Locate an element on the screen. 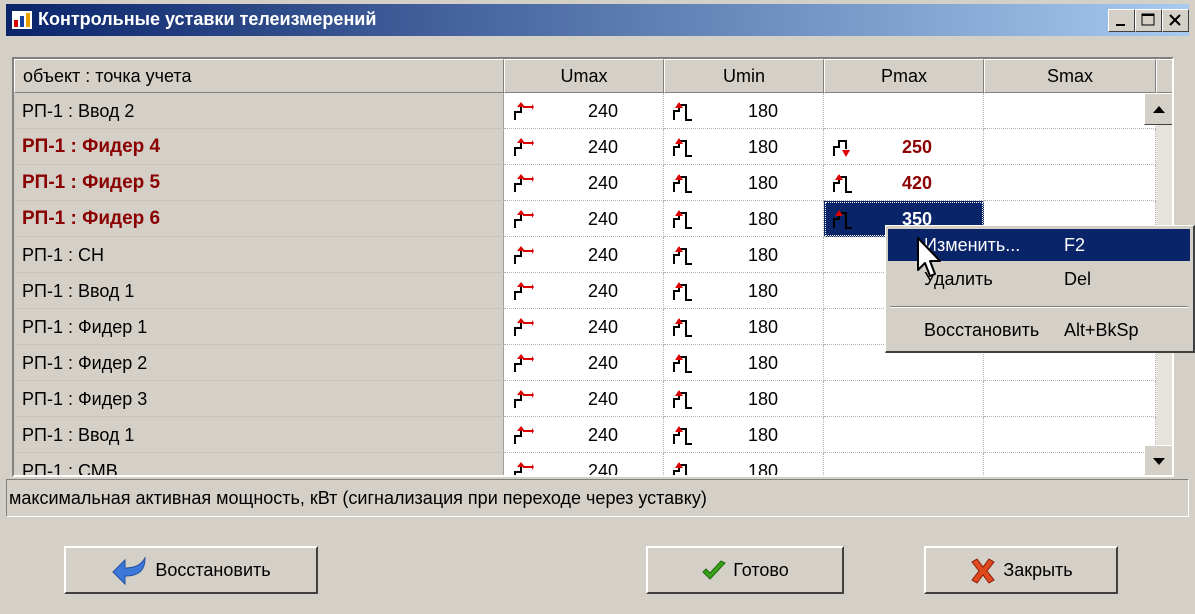  object-name: РП-1 : Ввод 2 is located at coordinates (78, 111).